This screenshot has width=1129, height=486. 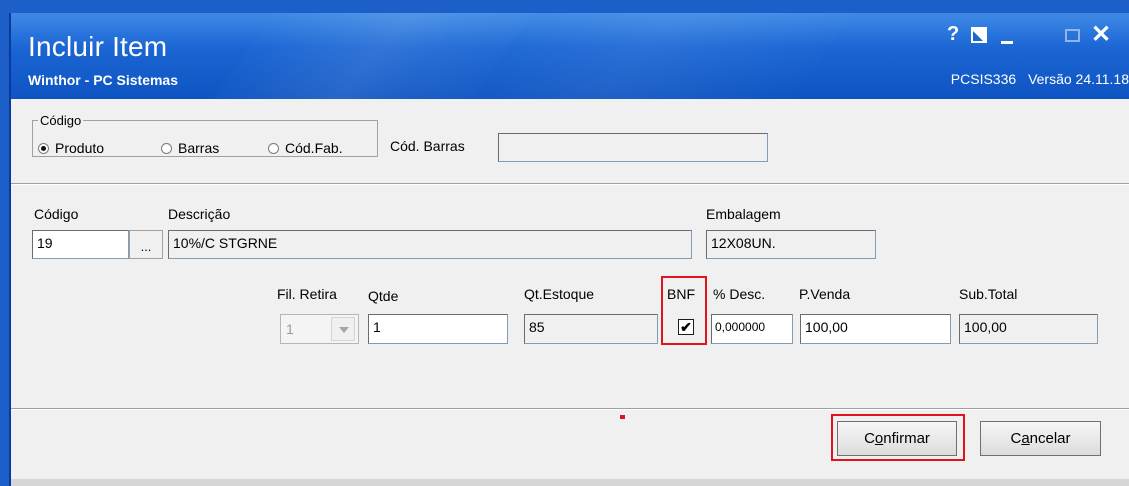 I want to click on pvenda-label: P.Venda, so click(x=825, y=294).